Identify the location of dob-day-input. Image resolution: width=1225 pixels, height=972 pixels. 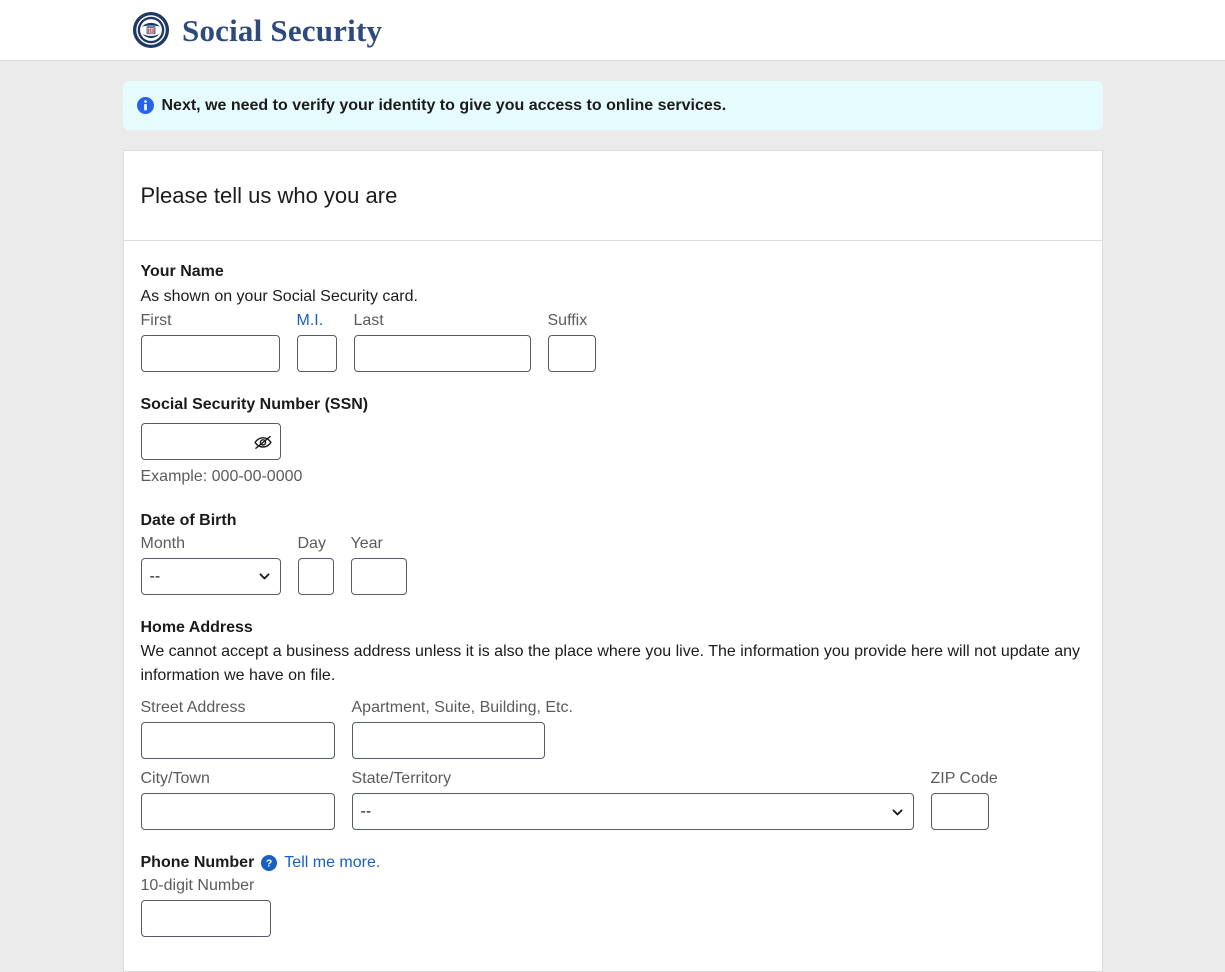
(315, 576).